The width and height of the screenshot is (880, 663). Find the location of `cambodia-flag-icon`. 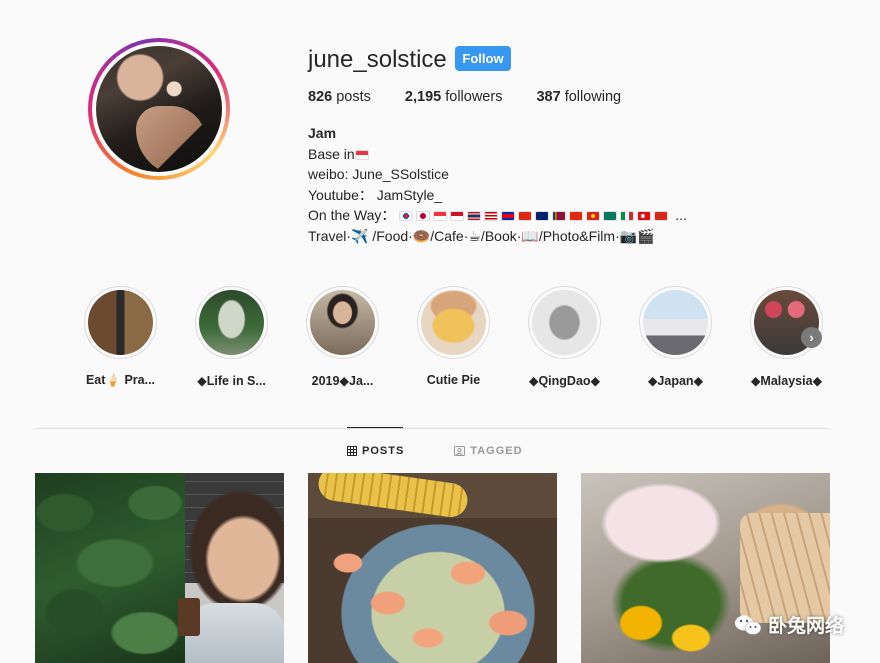

cambodia-flag-icon is located at coordinates (508, 216).